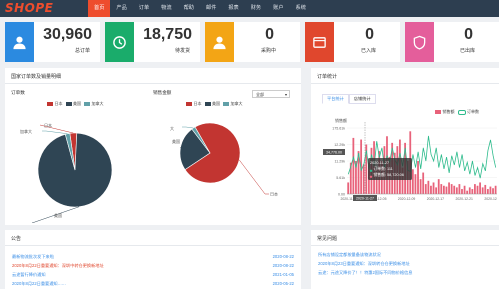 The image size is (499, 289). What do you see at coordinates (419, 42) in the screenshot?
I see `shield-icon` at bounding box center [419, 42].